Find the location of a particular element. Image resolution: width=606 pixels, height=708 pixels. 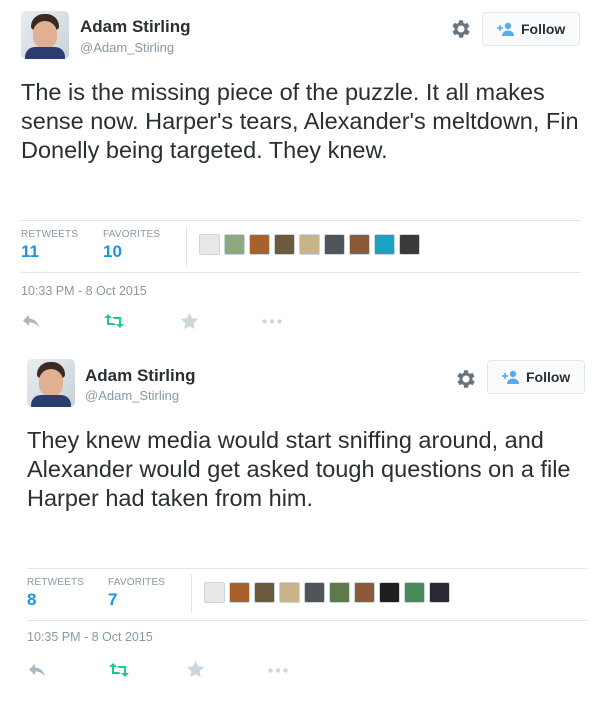

group-avatar is located at coordinates (389, 592).